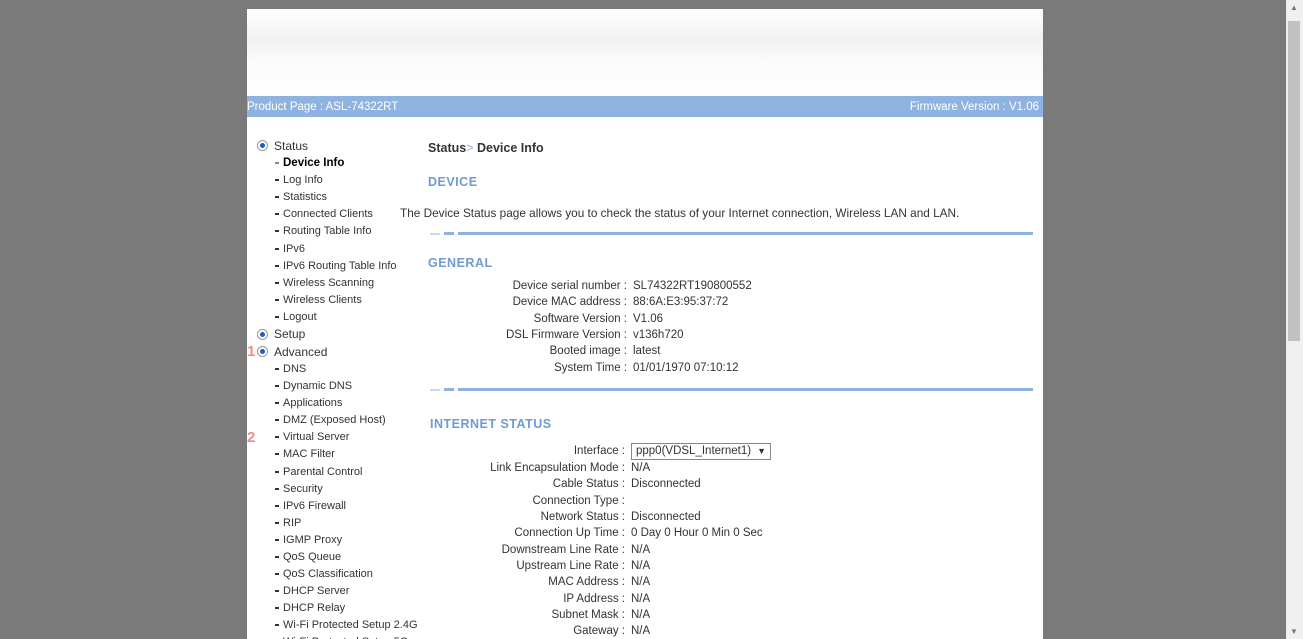  Describe the element at coordinates (570, 565) in the screenshot. I see `info-label: Upstream Line Rate :` at that location.